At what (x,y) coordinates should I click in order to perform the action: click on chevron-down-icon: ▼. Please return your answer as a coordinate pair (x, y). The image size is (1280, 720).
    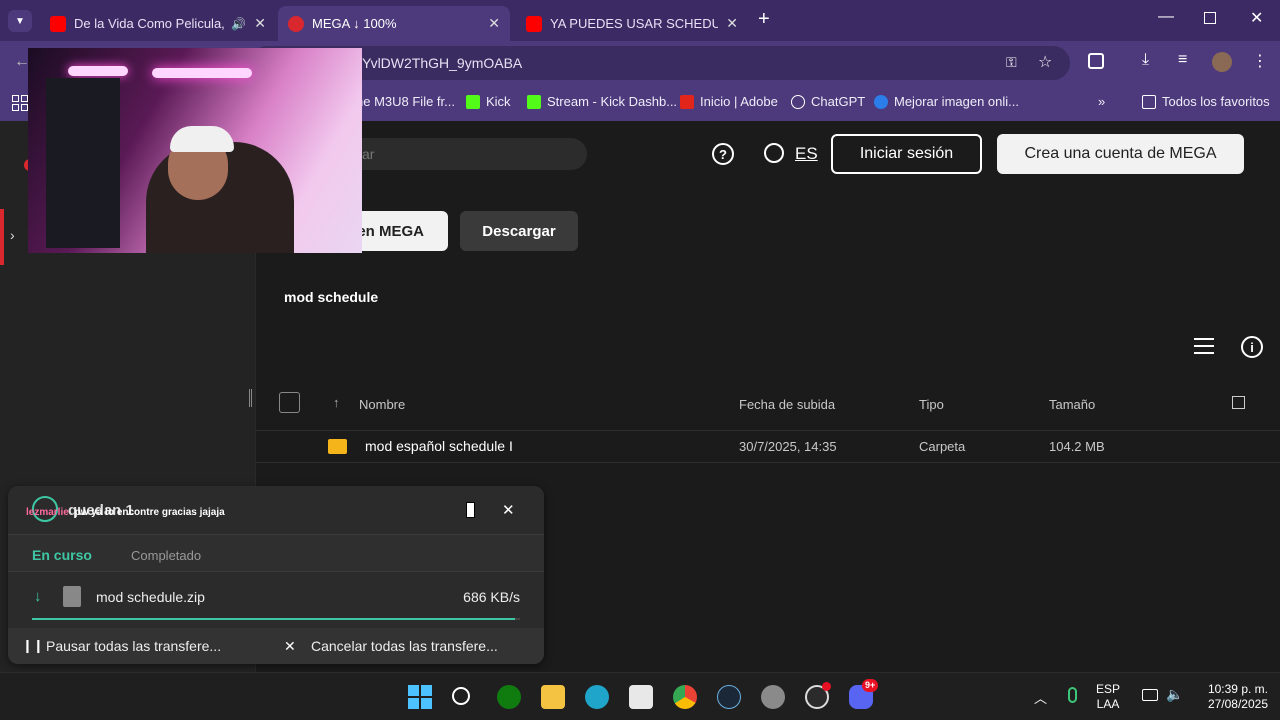
    Looking at the image, I should click on (20, 21).